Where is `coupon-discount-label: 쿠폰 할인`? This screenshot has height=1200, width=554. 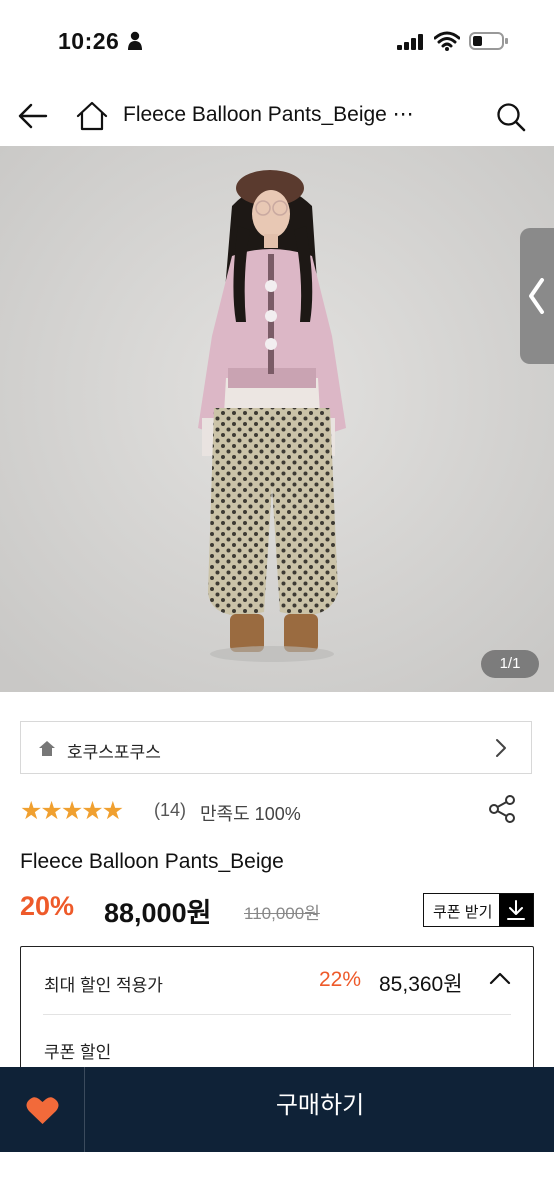 coupon-discount-label: 쿠폰 할인 is located at coordinates (78, 1052).